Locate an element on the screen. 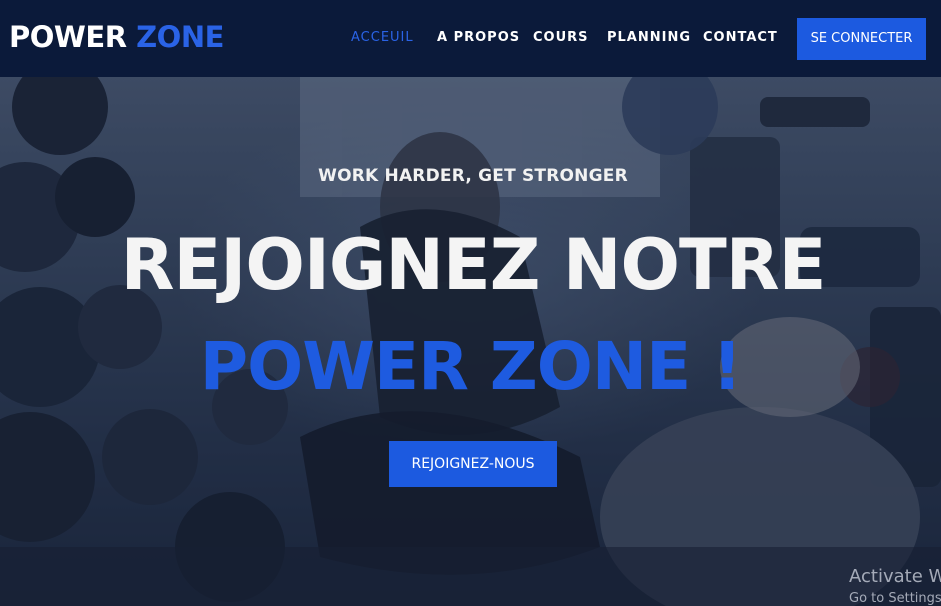 The width and height of the screenshot is (941, 606). brand-word-power: POWER is located at coordinates (68, 37).